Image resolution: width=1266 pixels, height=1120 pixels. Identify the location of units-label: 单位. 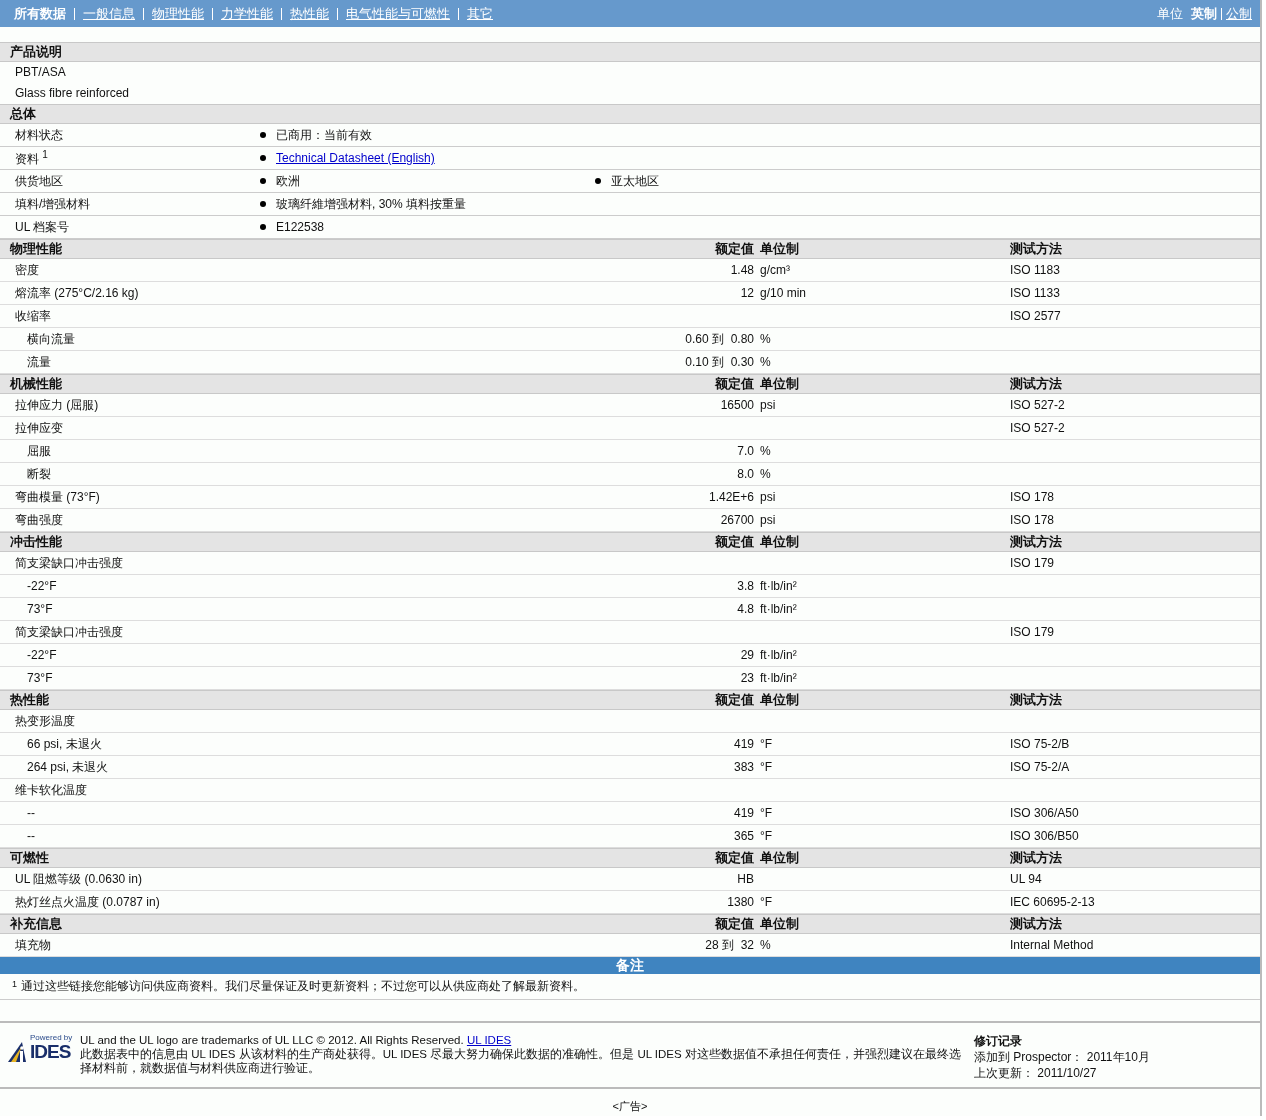
(1170, 13).